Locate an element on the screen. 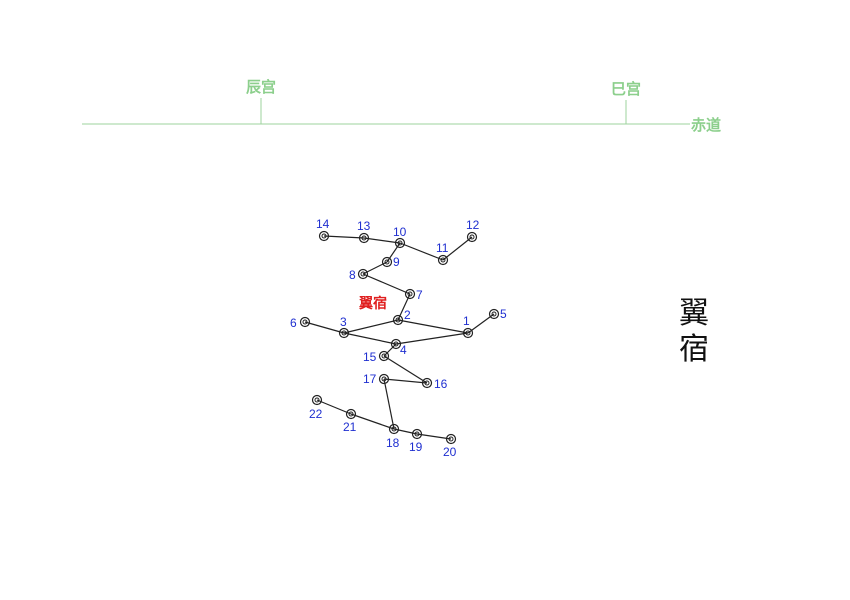 The height and width of the screenshot is (600, 850). asterism-label: 翼宿 is located at coordinates (372, 303).